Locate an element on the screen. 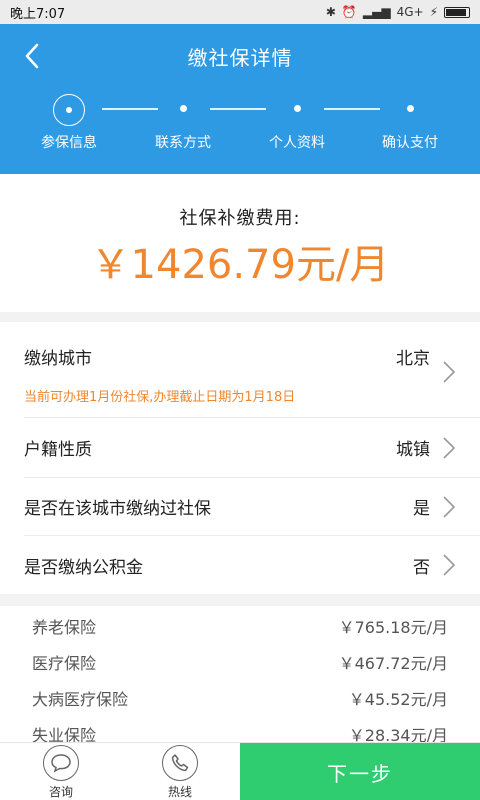 The width and height of the screenshot is (480, 800). progress-steps: 参保信息 联系方式 个人资料 确认支付 is located at coordinates (240, 129).